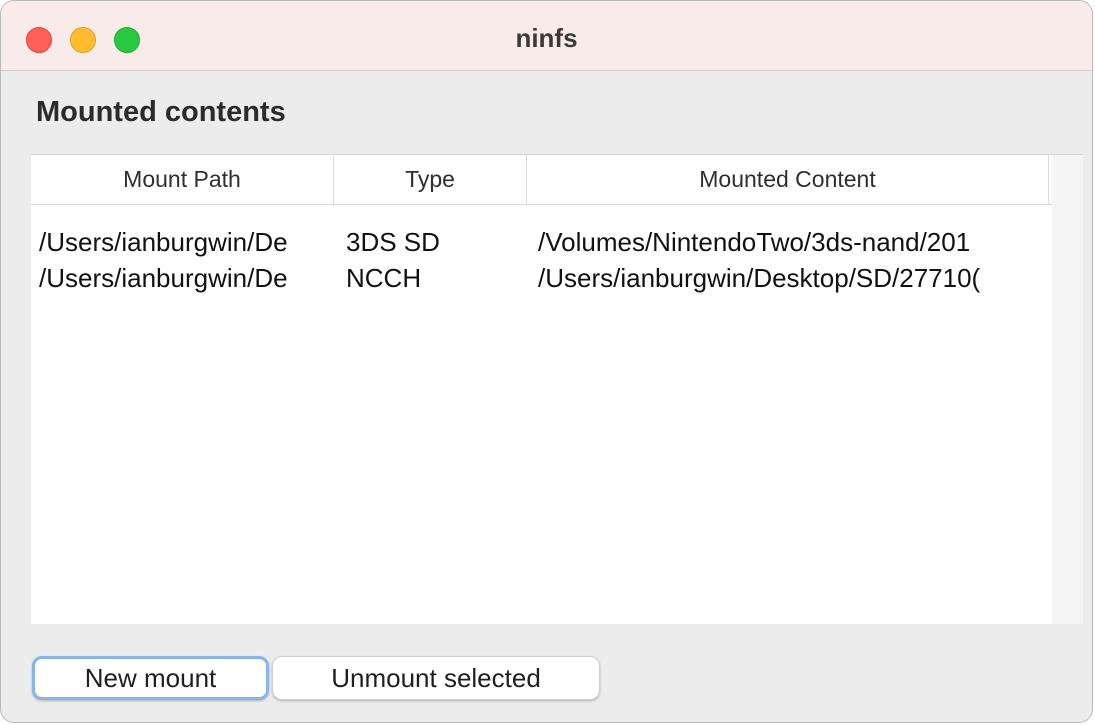  I want to click on title-bar: ninfs, so click(546, 36).